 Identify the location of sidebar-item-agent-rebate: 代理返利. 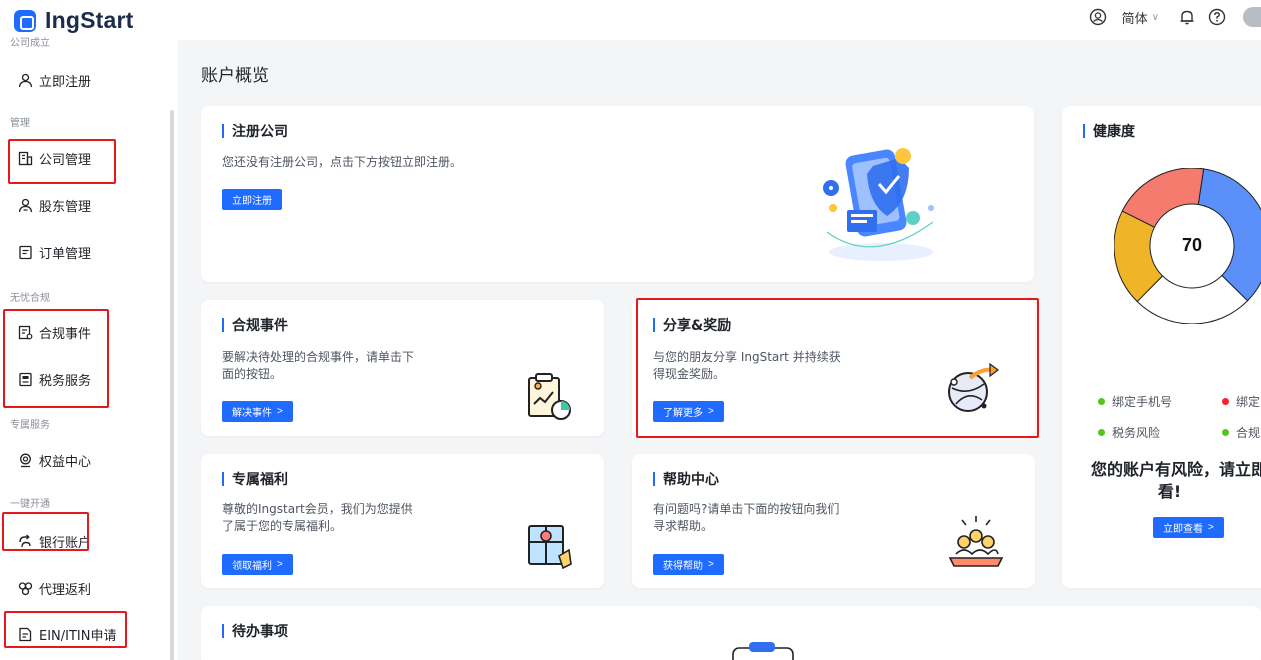
(54, 588).